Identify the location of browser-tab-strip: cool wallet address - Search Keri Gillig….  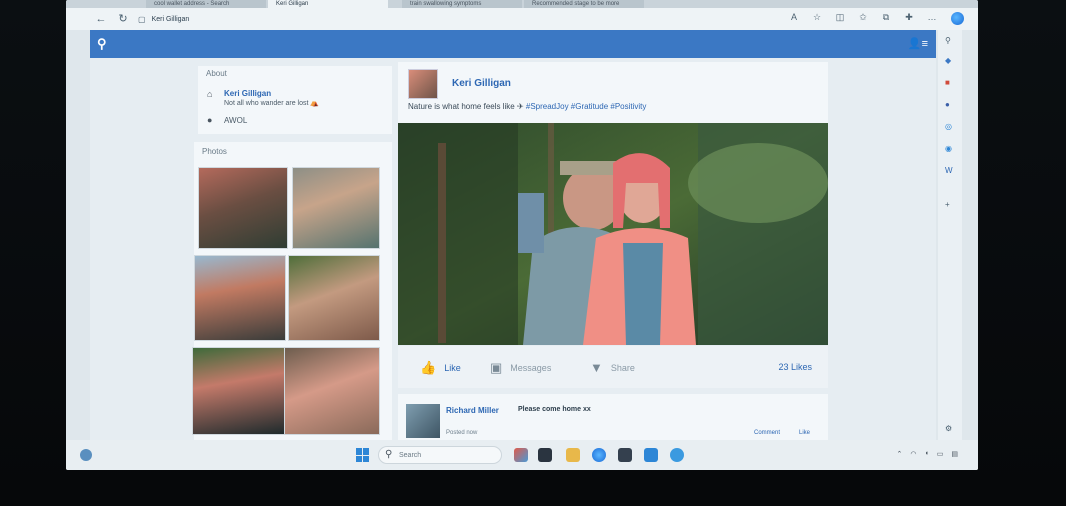
(522, 4).